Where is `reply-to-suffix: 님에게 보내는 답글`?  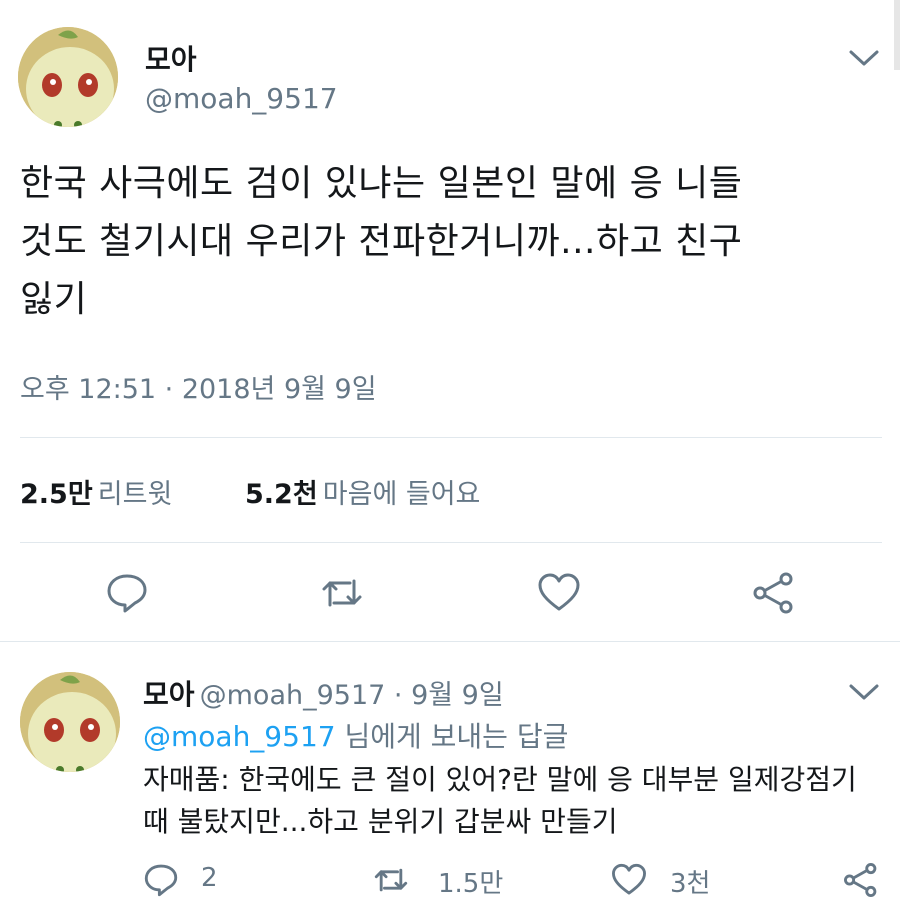 reply-to-suffix: 님에게 보내는 답글 is located at coordinates (452, 736).